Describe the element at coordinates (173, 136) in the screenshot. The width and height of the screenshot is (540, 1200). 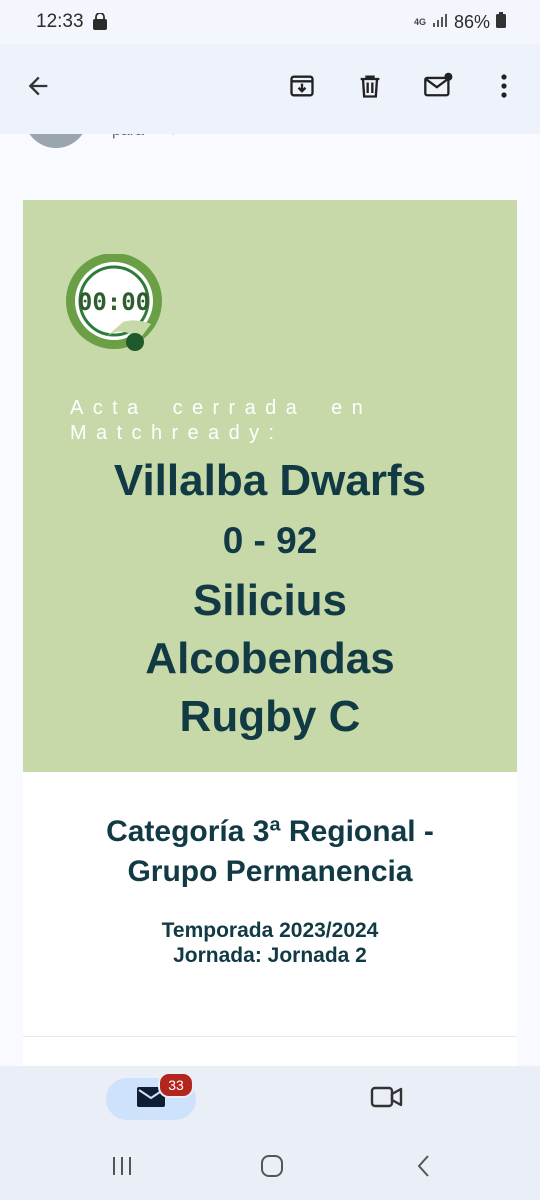
I see `chevron-down-icon: ▾` at that location.